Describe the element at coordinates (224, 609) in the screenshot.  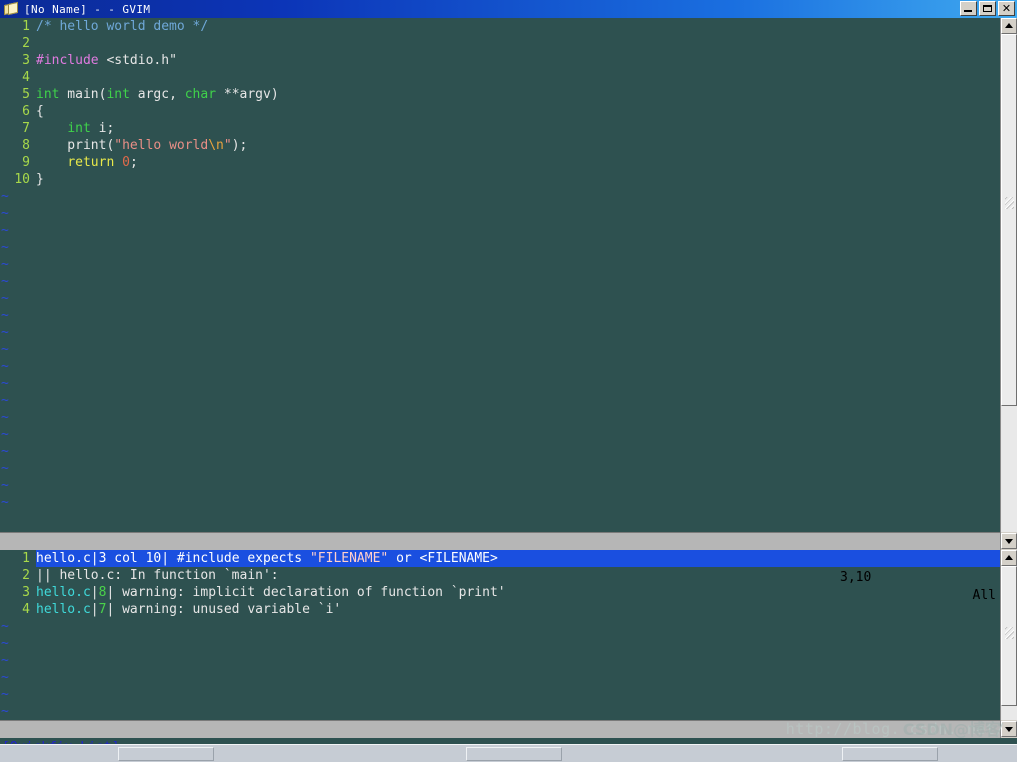
I see `token-plain: | warning: unused variable `i'` at that location.